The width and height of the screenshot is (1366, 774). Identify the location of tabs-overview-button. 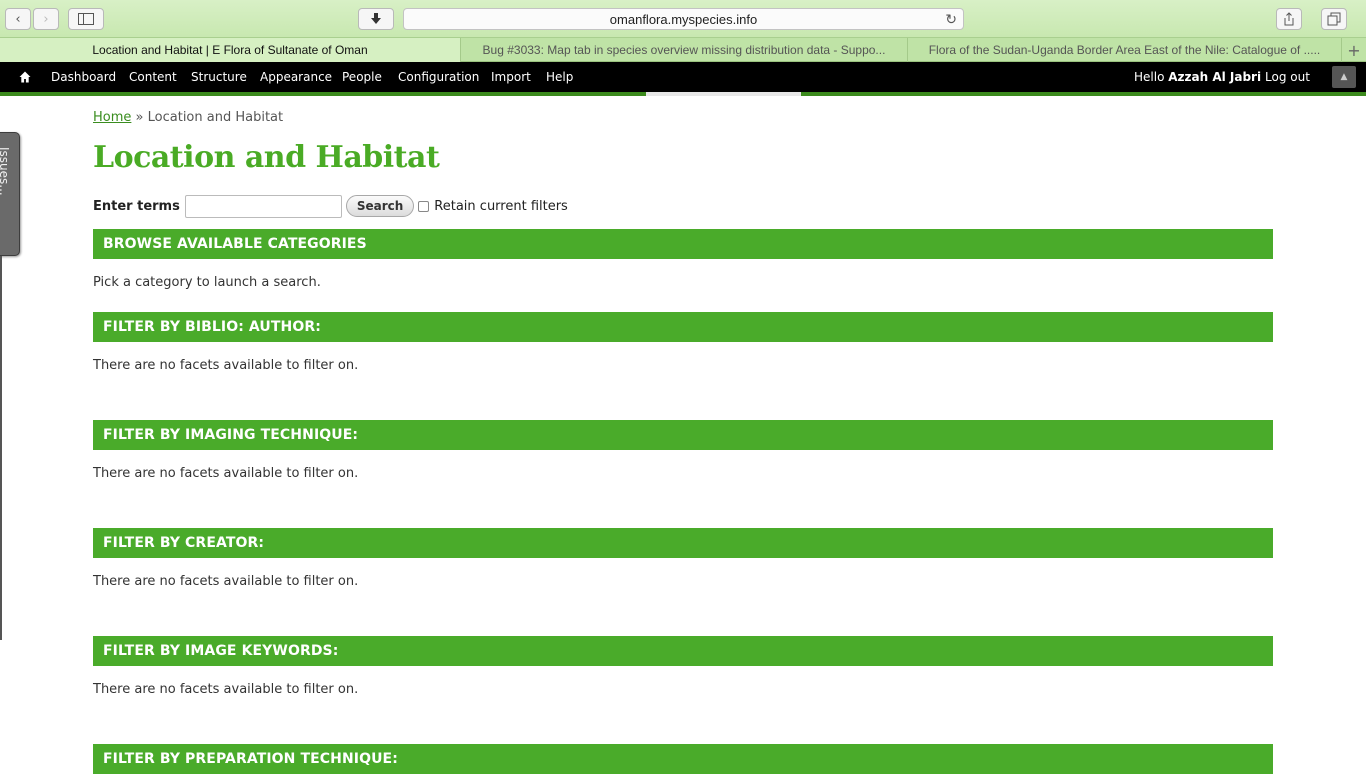
(1334, 19).